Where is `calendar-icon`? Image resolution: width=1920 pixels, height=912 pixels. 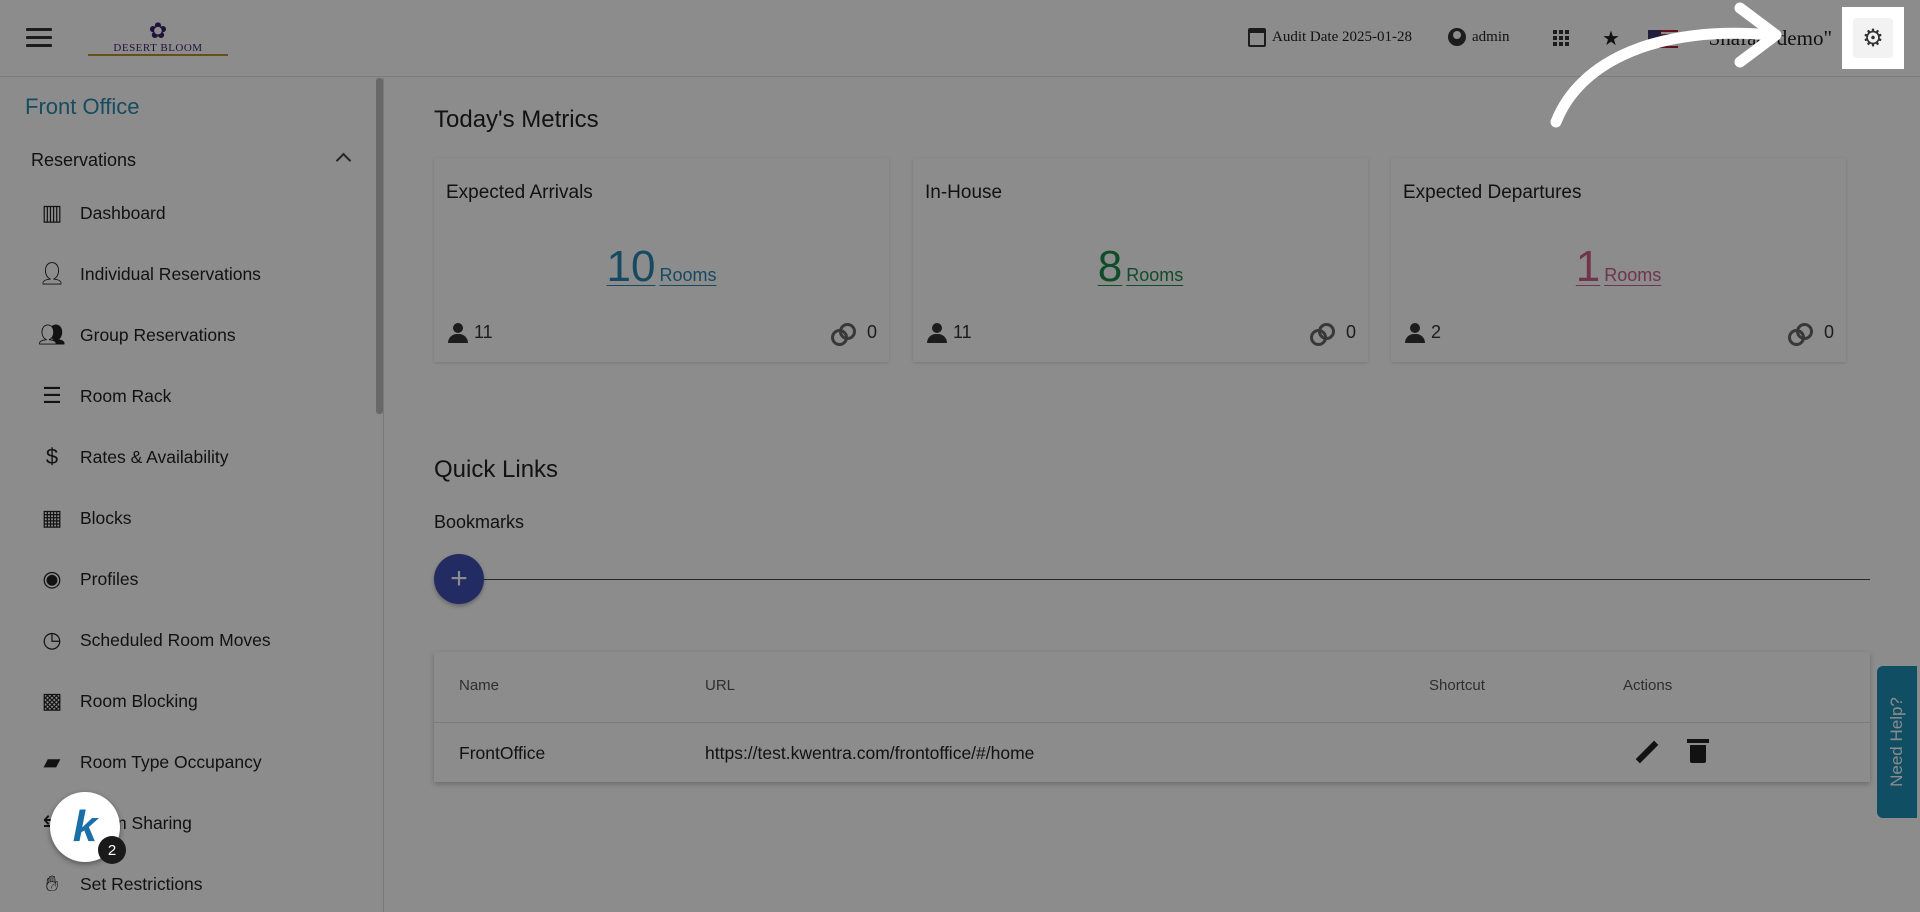 calendar-icon is located at coordinates (1257, 37).